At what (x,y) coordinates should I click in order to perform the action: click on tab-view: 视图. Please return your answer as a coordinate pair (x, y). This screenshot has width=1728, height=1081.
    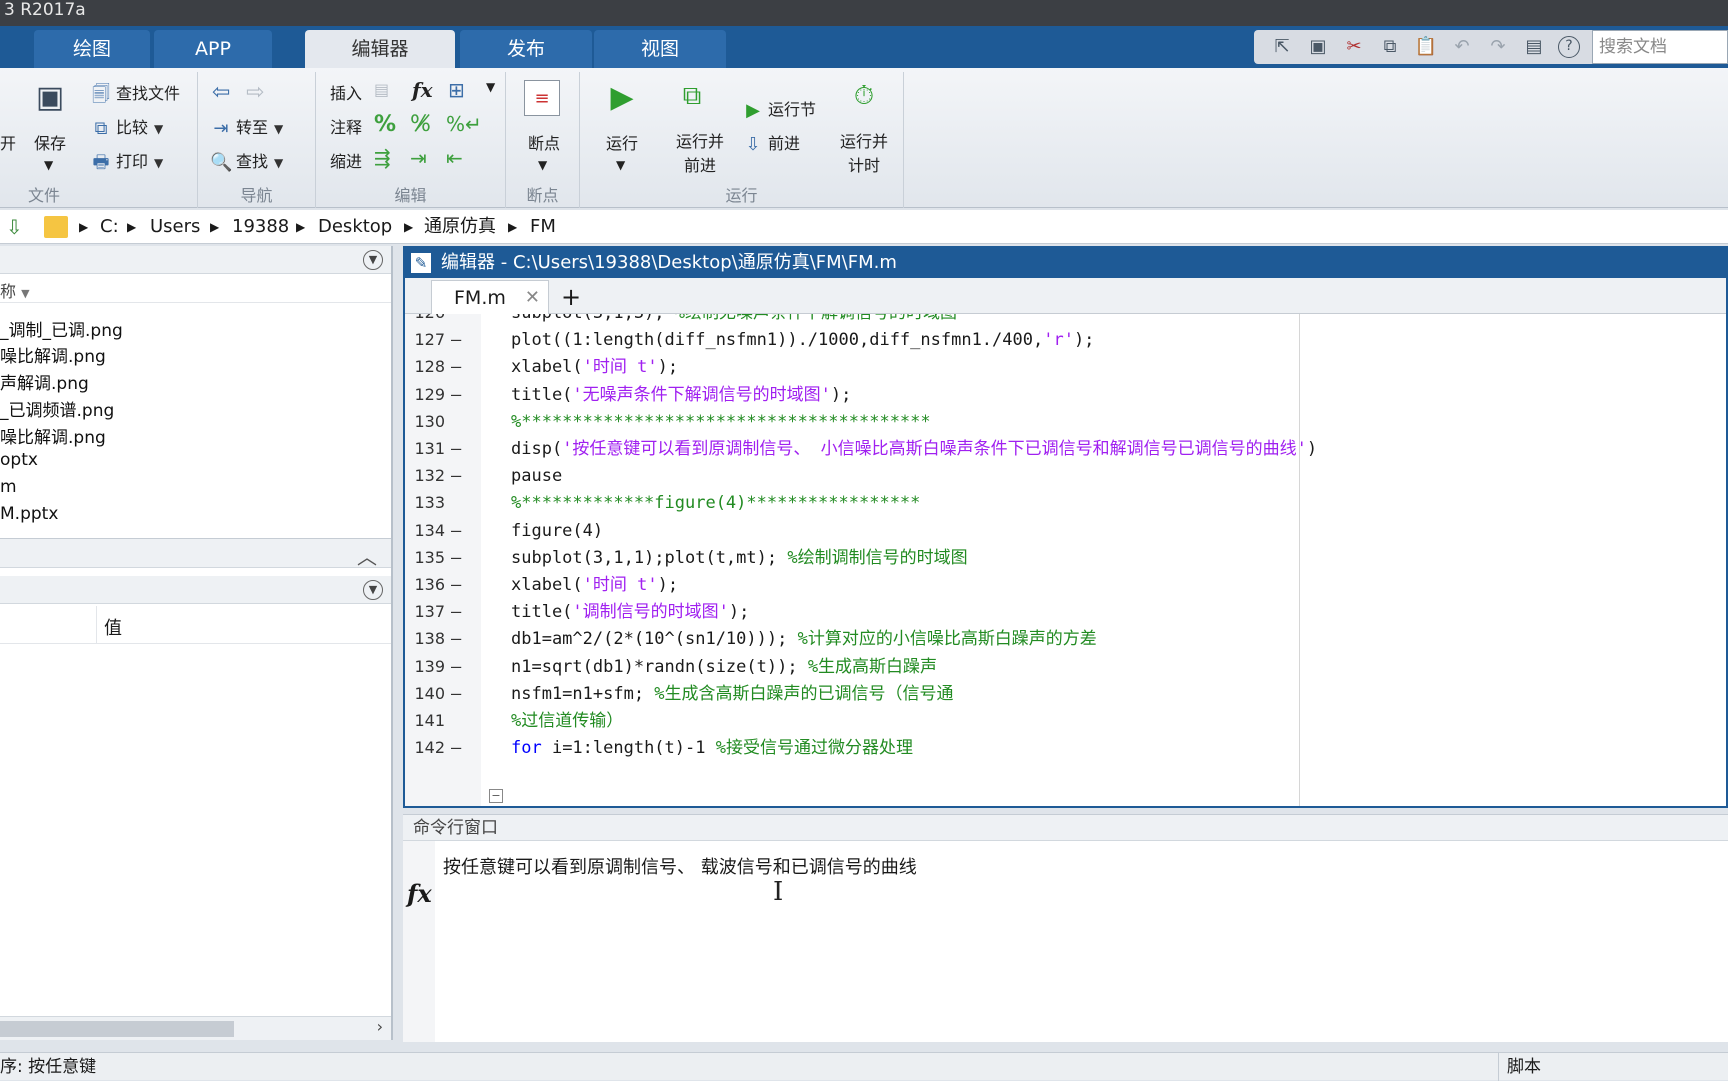
    Looking at the image, I should click on (660, 49).